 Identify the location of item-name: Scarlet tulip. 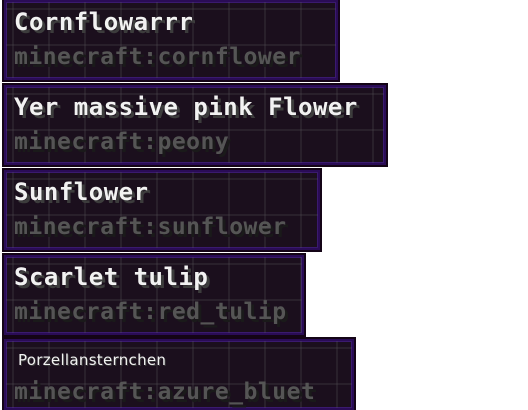
(111, 277).